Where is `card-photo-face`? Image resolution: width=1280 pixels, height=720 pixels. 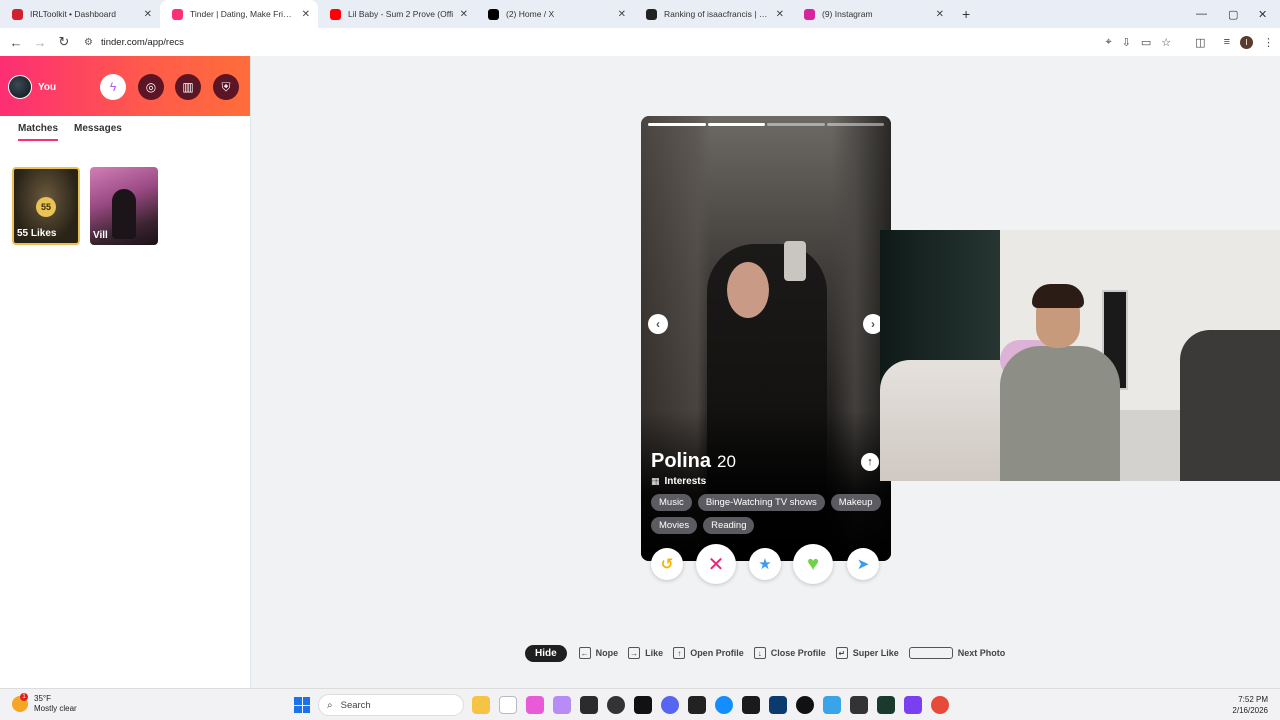 card-photo-face is located at coordinates (748, 290).